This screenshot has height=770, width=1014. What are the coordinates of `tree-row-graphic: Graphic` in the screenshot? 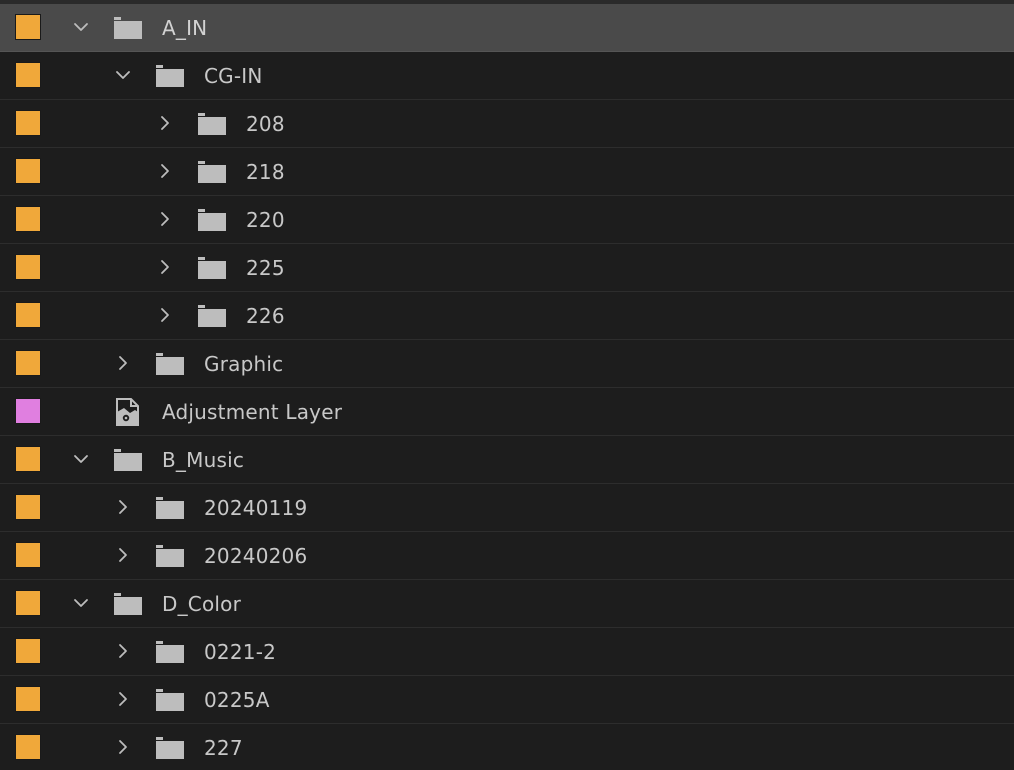 It's located at (507, 364).